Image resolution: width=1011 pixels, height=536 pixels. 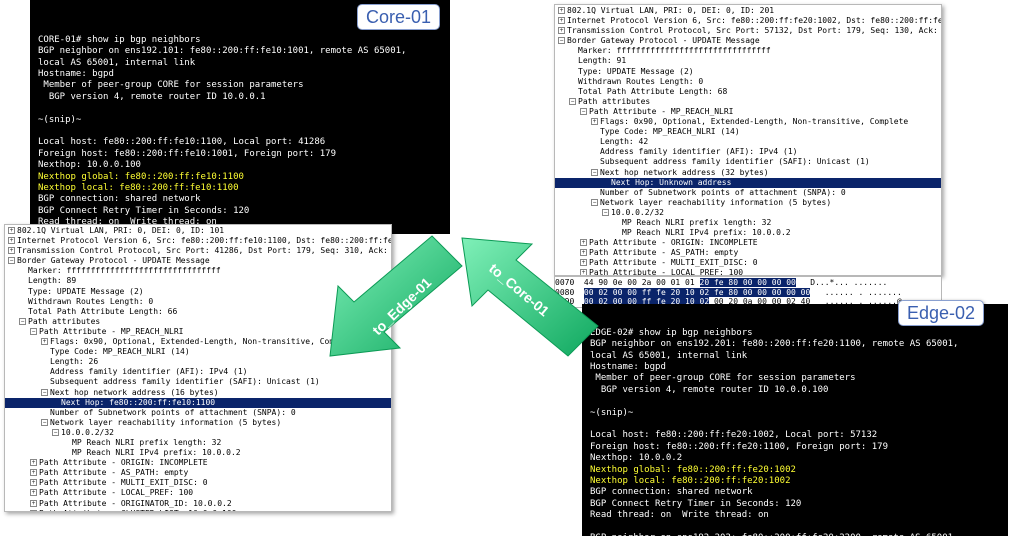 I want to click on edge-01-tree-row: + Path Attribute - LOCAL_PREF: 100, so click(x=198, y=493).